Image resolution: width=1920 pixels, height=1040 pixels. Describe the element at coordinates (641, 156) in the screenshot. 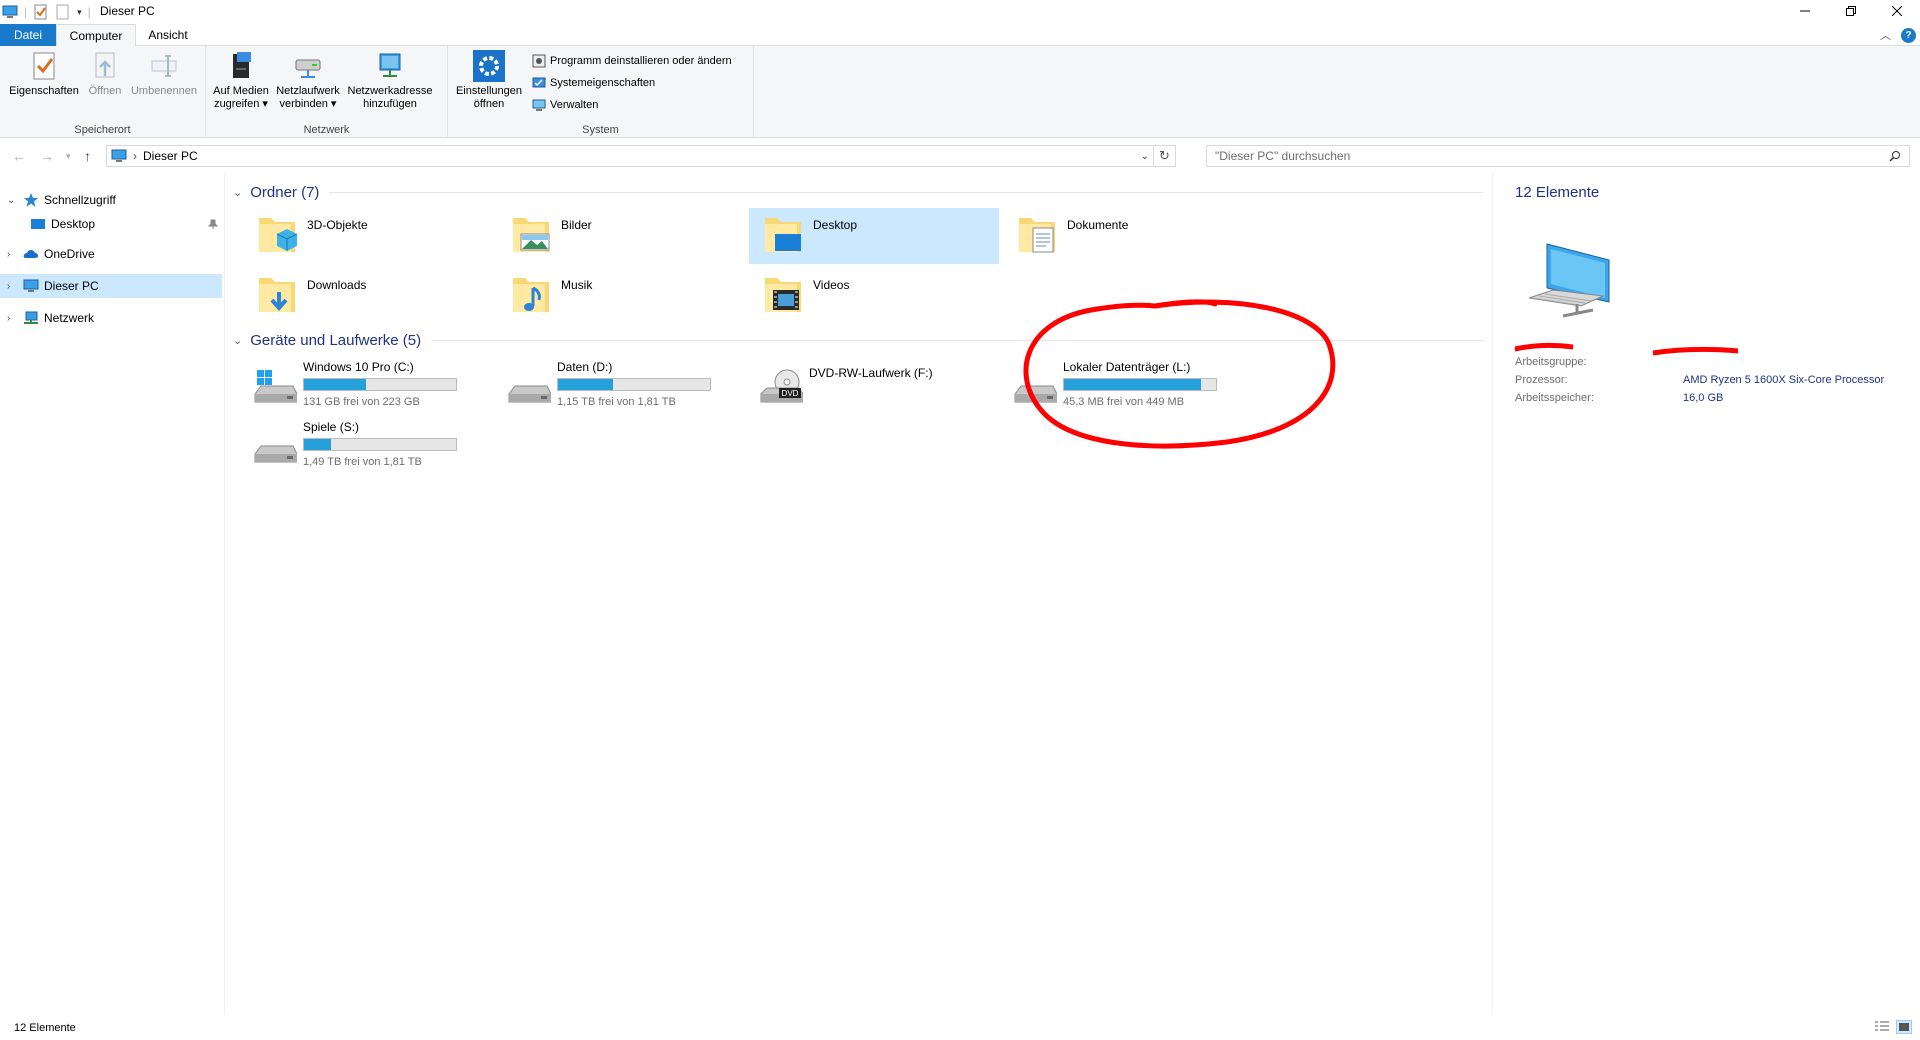

I see `address-field: › Dieser PC ⌄ ↻` at that location.